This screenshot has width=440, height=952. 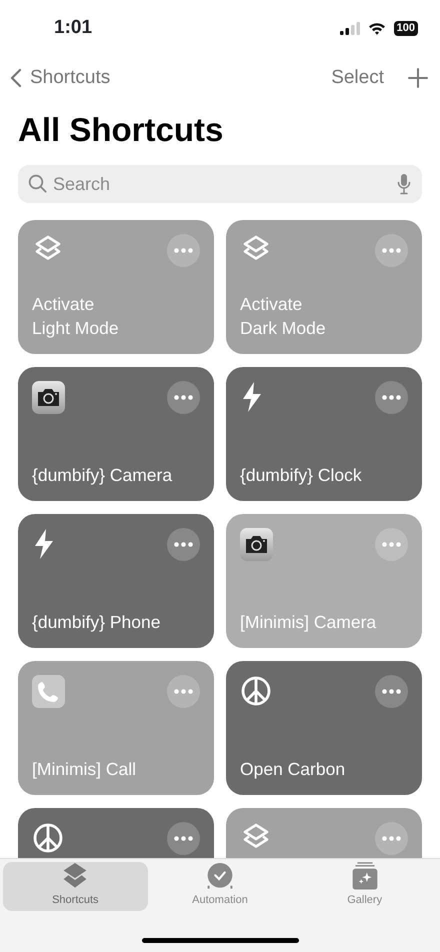 What do you see at coordinates (85, 769) in the screenshot?
I see `shortcut-name: [Minimis] Call` at bounding box center [85, 769].